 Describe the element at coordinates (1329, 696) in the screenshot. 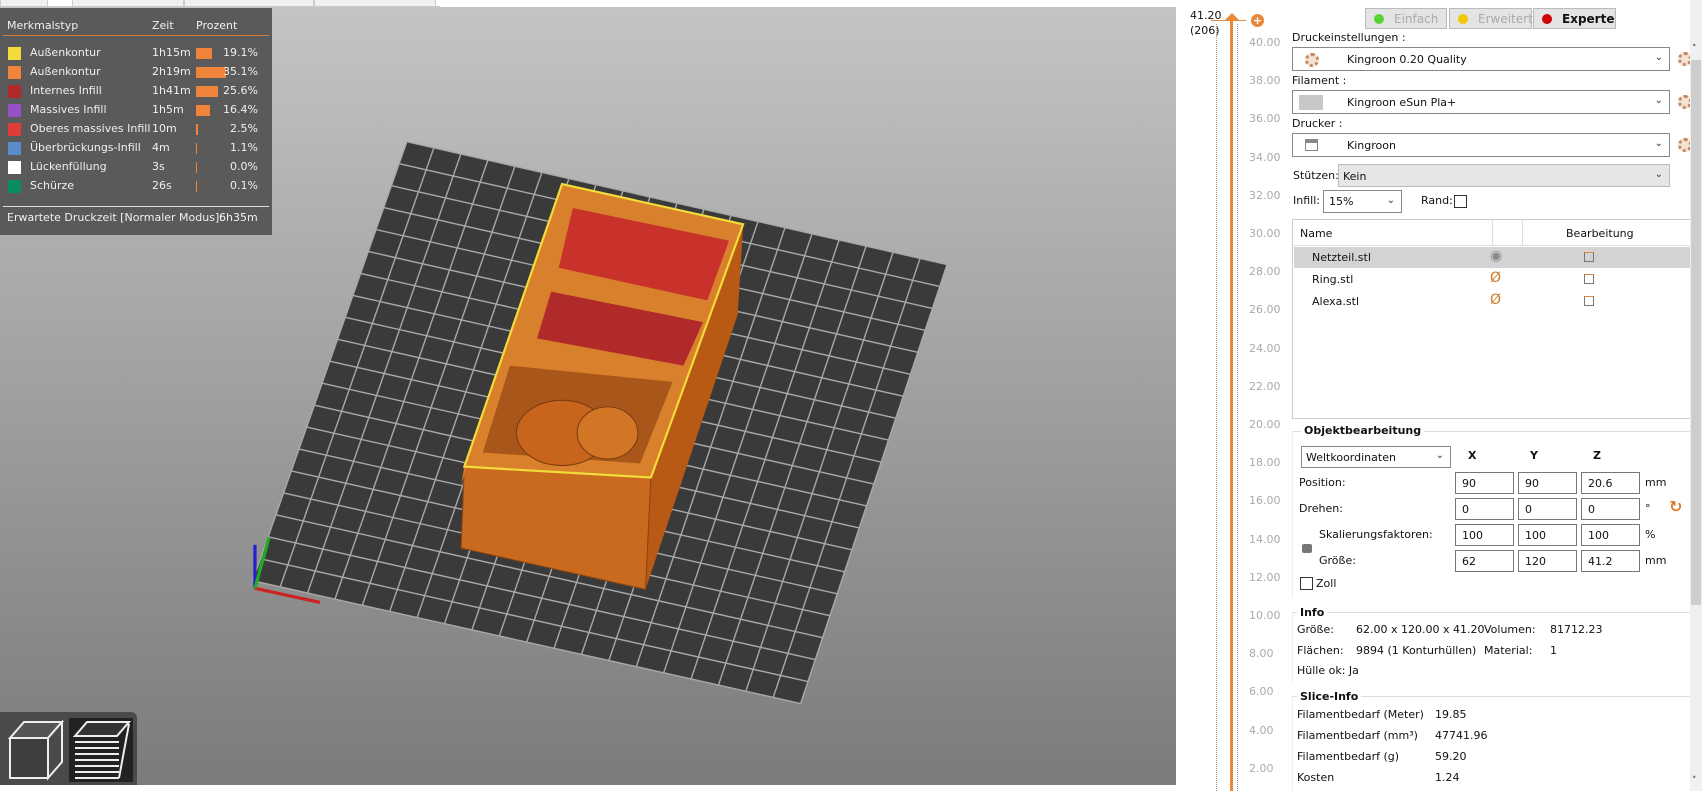

I see `slice-info-title: Slice-Info` at that location.